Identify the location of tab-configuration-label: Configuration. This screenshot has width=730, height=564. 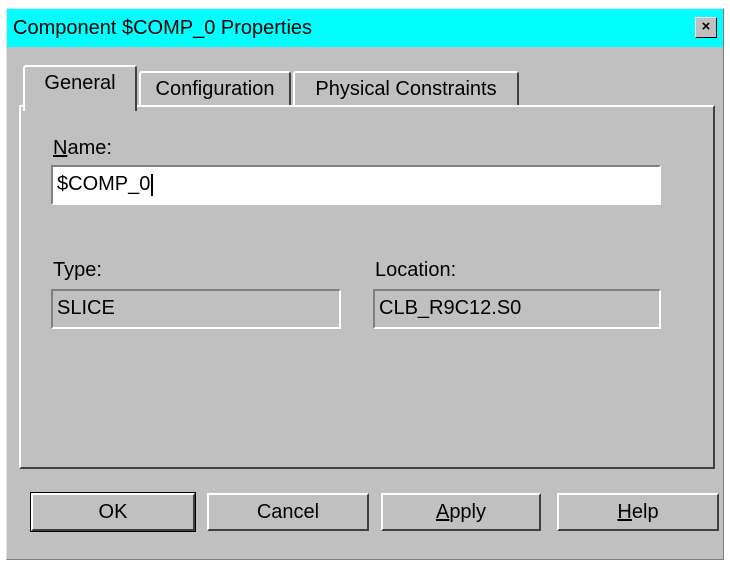
(215, 89).